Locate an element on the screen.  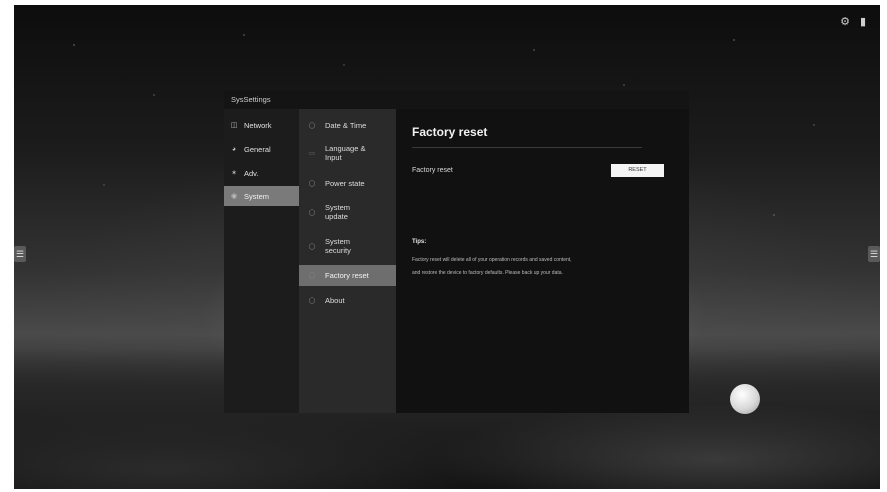
reset-icon: ◯ is located at coordinates (312, 276).